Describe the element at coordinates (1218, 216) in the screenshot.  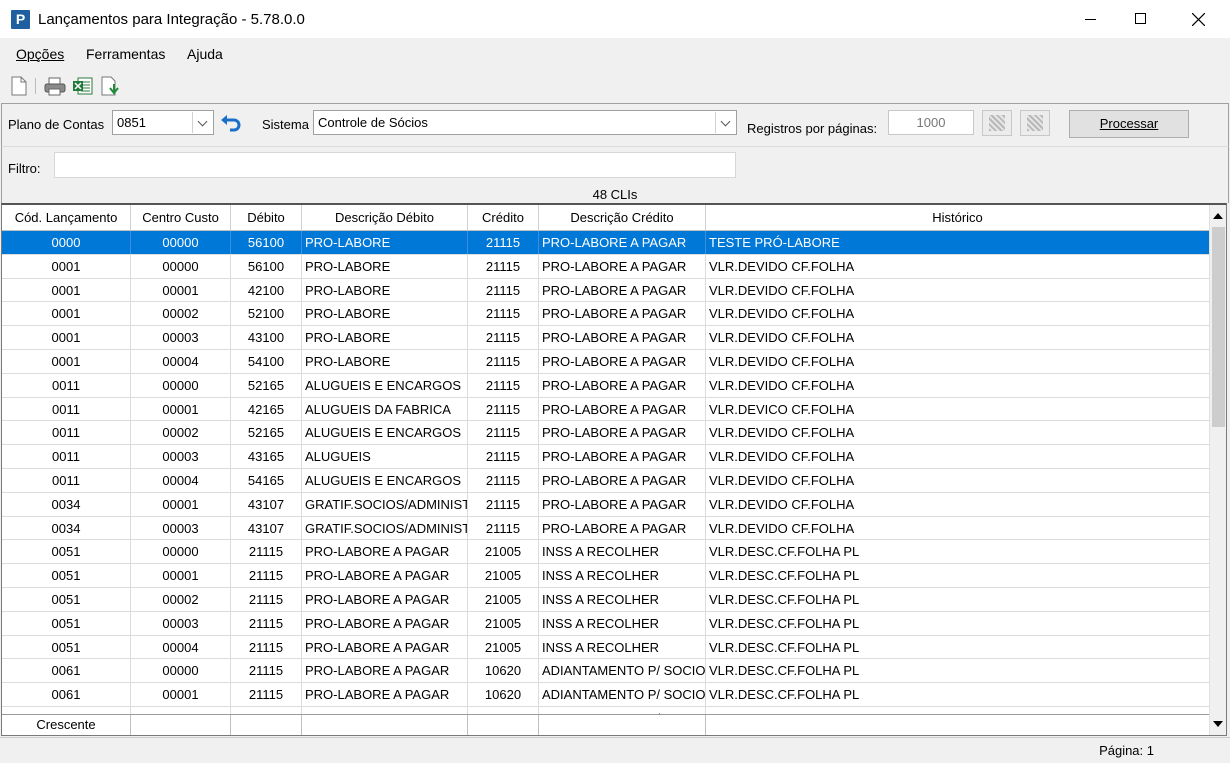
I see `scroll-up-icon` at that location.